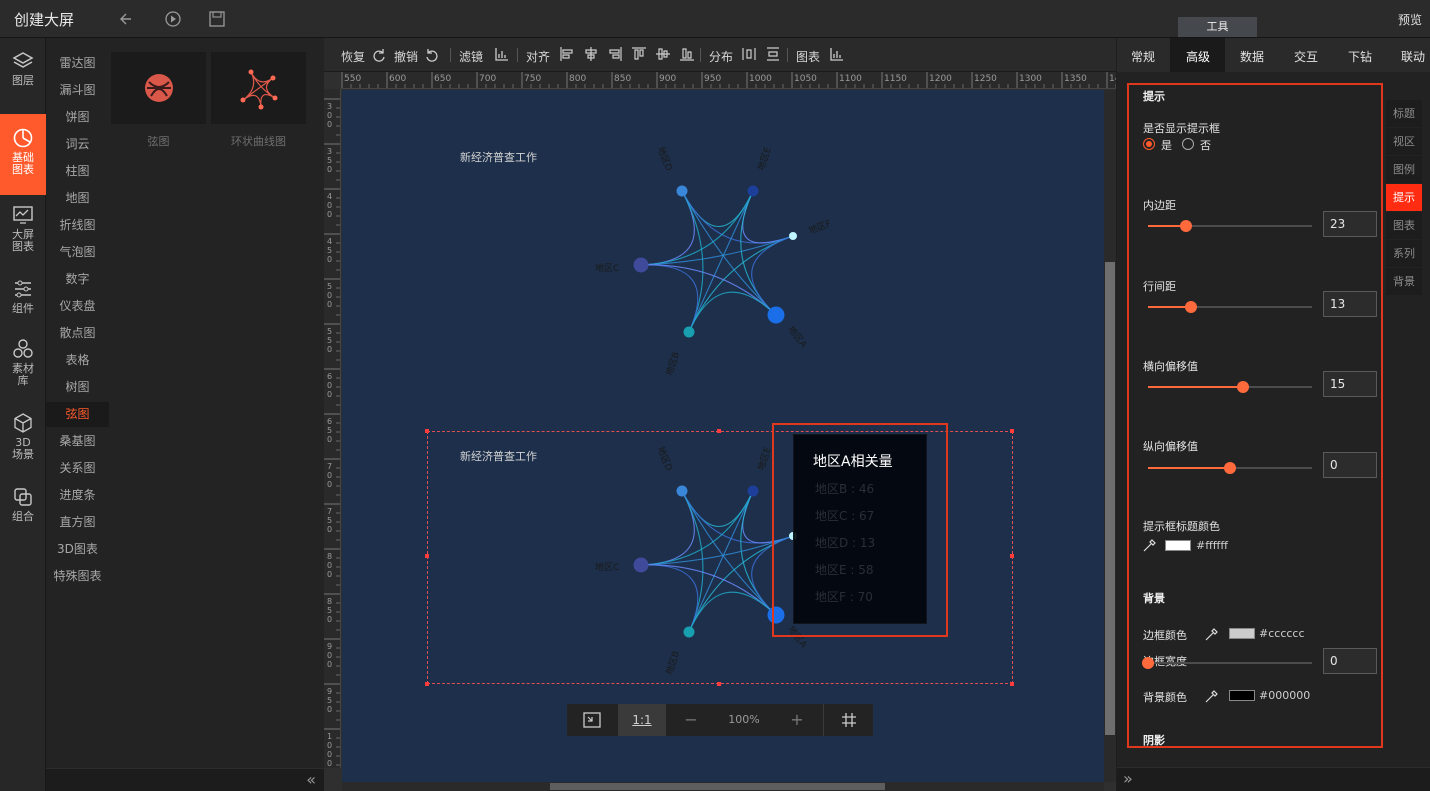  I want to click on align-top-icon, so click(639, 55).